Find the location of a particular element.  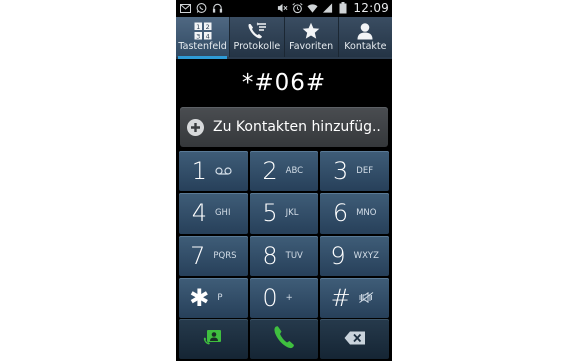

svg-text: 3 is located at coordinates (198, 36).